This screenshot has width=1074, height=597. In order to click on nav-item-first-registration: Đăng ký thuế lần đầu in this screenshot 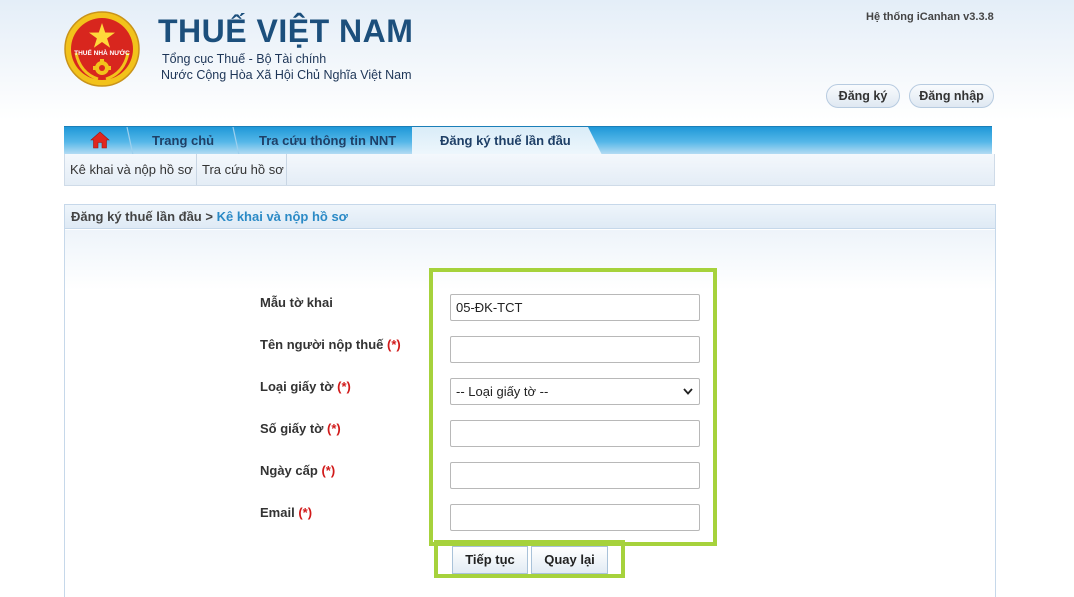, I will do `click(505, 141)`.